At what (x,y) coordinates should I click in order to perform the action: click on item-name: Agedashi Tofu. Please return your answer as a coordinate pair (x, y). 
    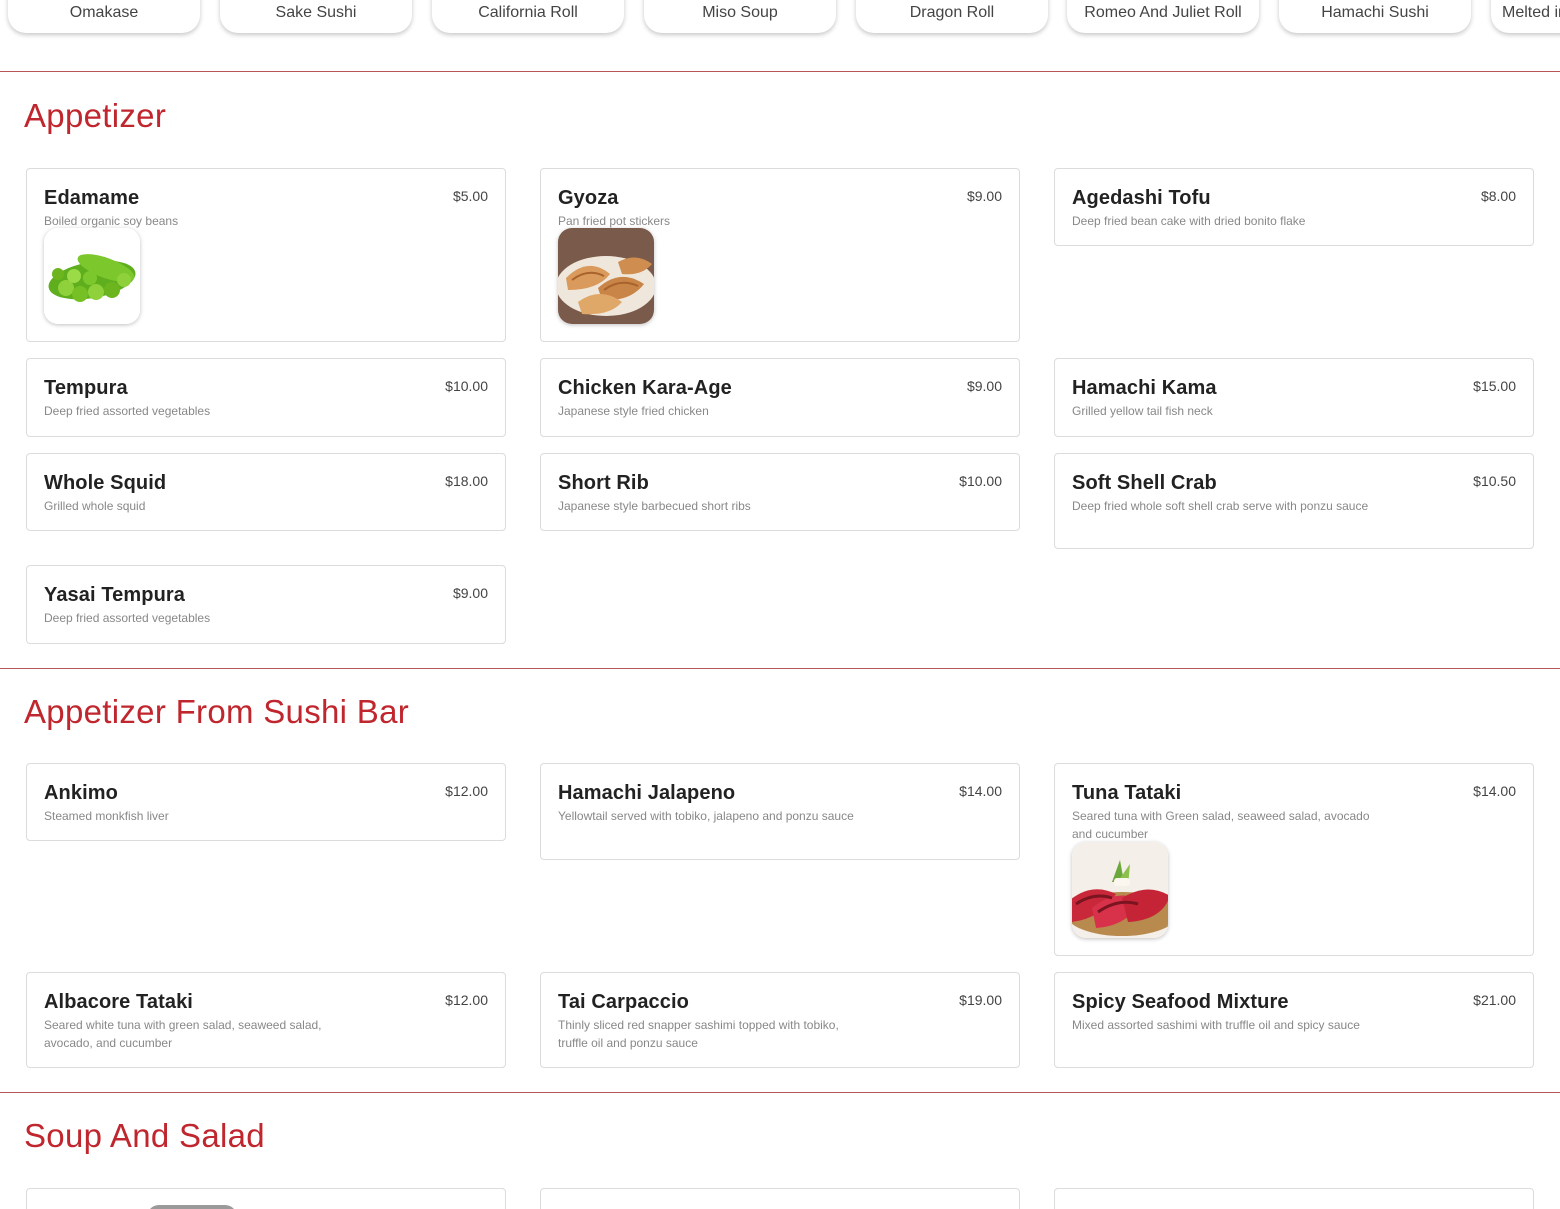
    Looking at the image, I should click on (1141, 198).